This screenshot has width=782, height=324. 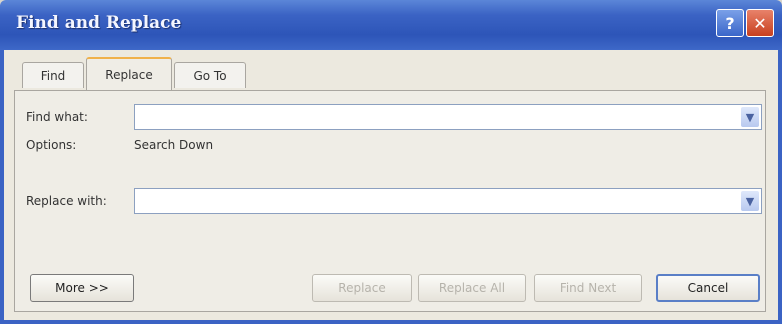 I want to click on more-button: More >>, so click(x=82, y=288).